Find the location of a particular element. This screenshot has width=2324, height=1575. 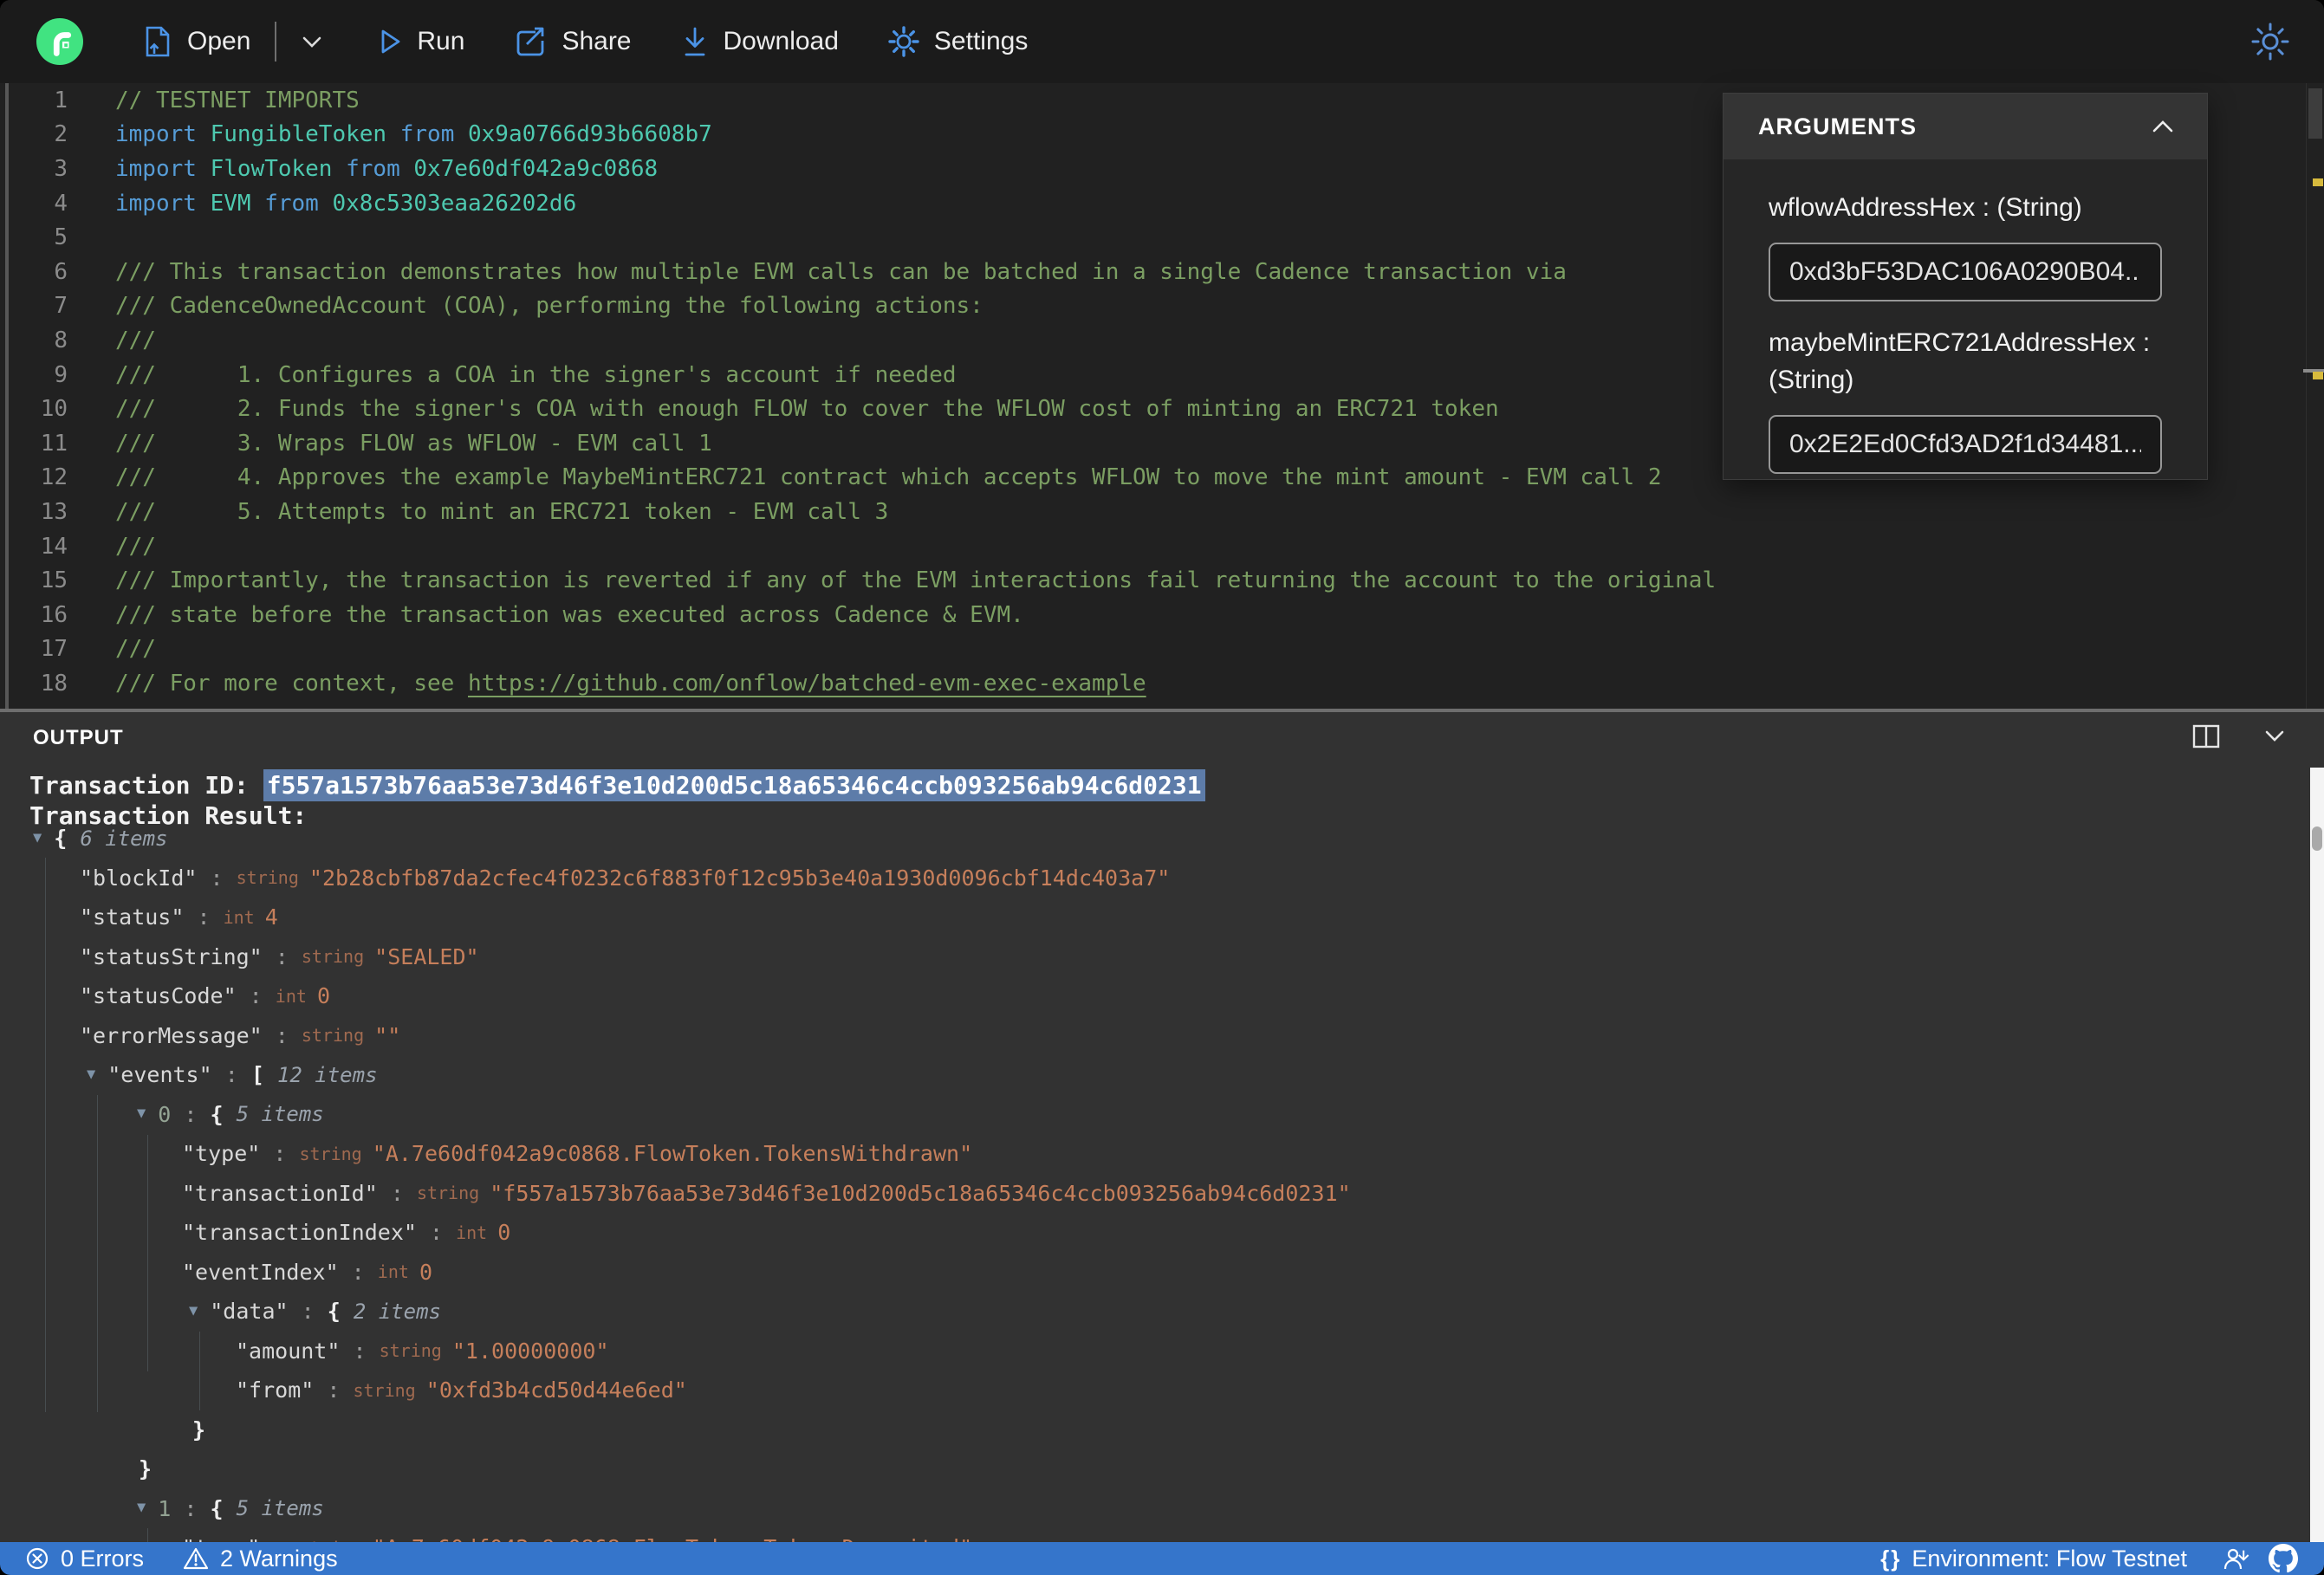

collapse-output-chevron-icon is located at coordinates (2274, 736).